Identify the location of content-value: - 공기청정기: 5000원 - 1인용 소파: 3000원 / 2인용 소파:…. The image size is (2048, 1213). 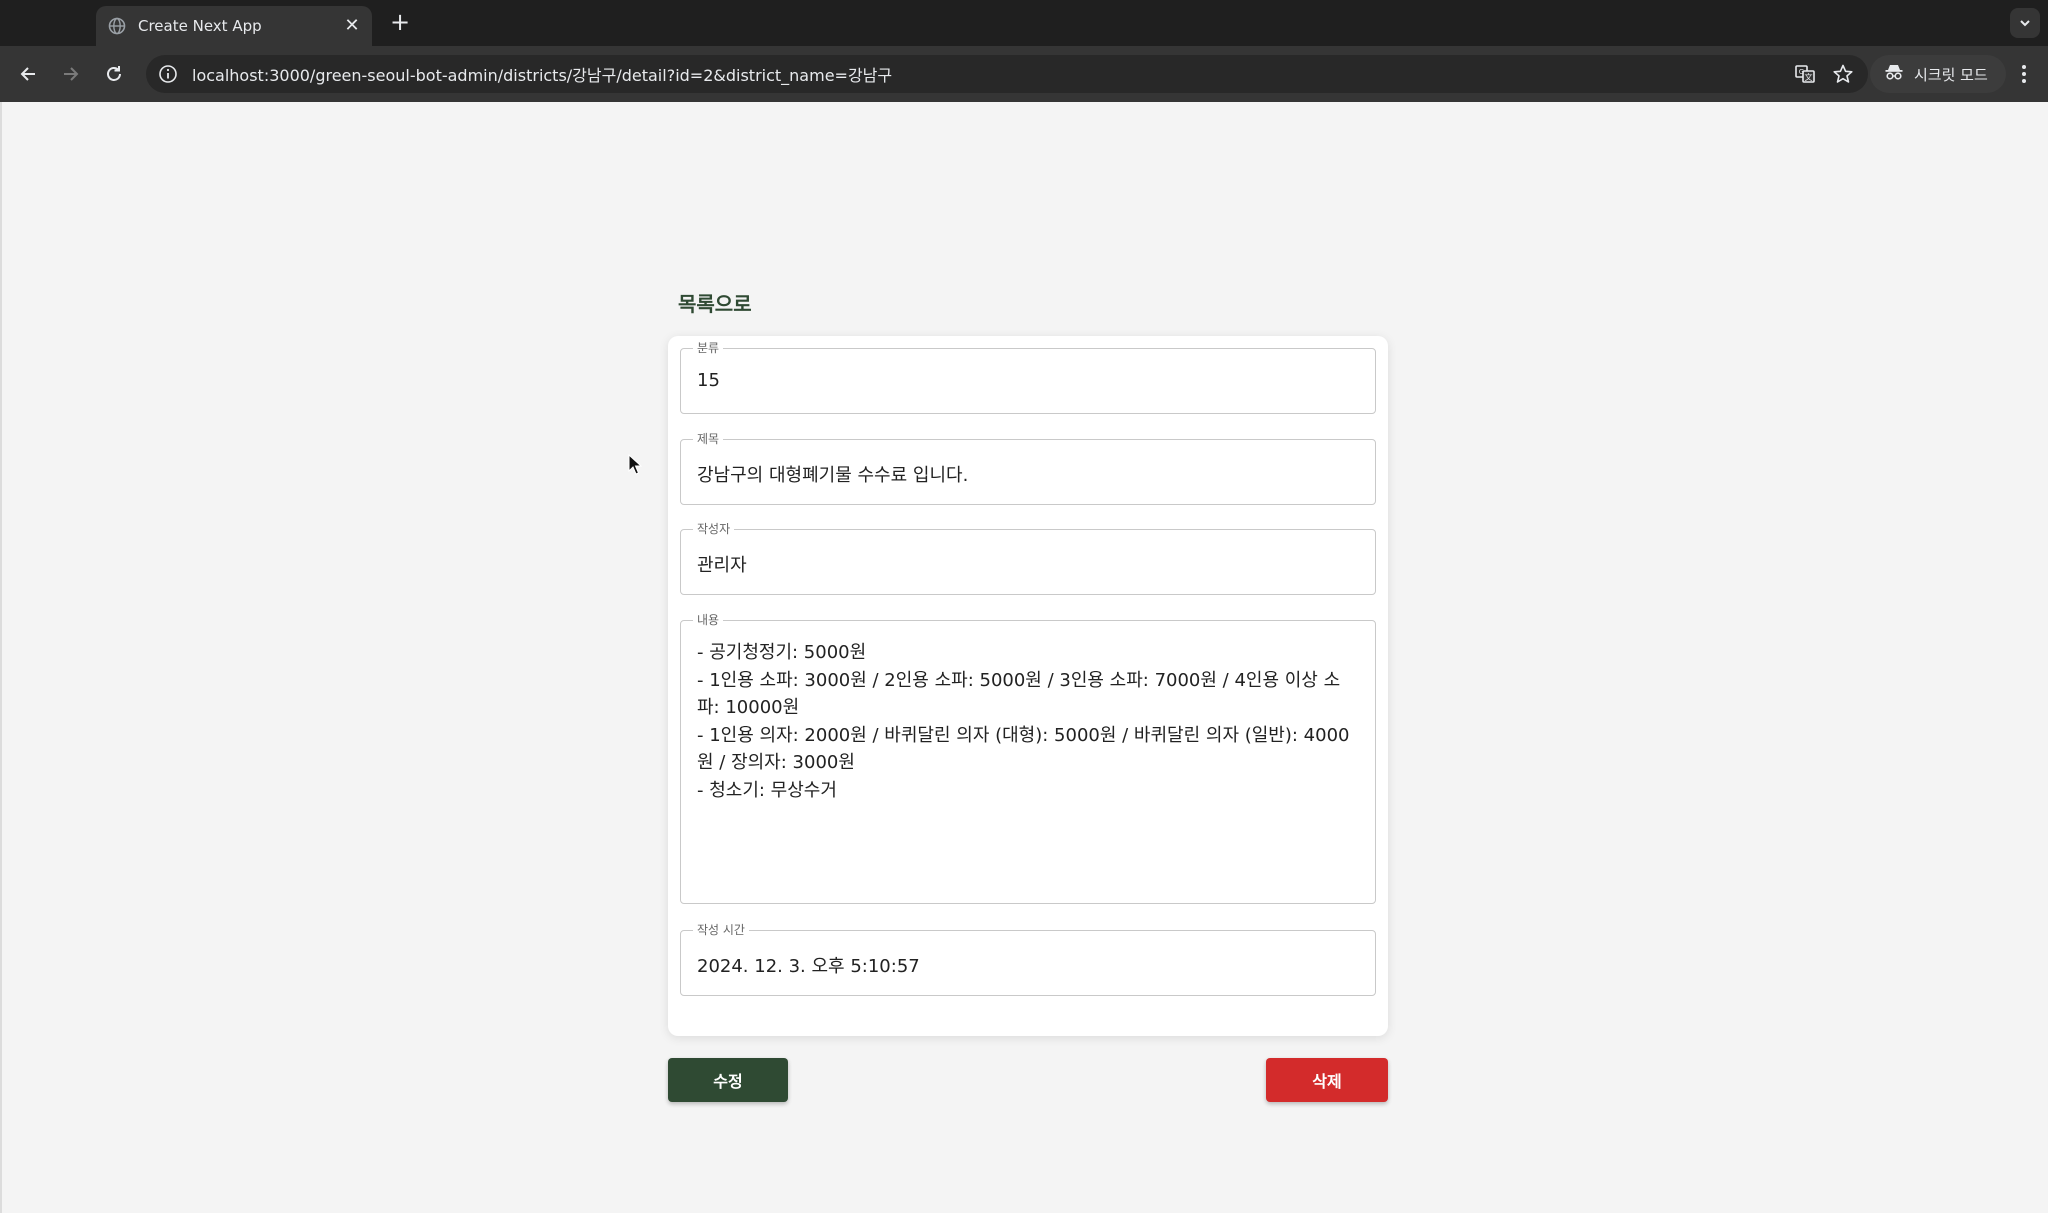
(1028, 721).